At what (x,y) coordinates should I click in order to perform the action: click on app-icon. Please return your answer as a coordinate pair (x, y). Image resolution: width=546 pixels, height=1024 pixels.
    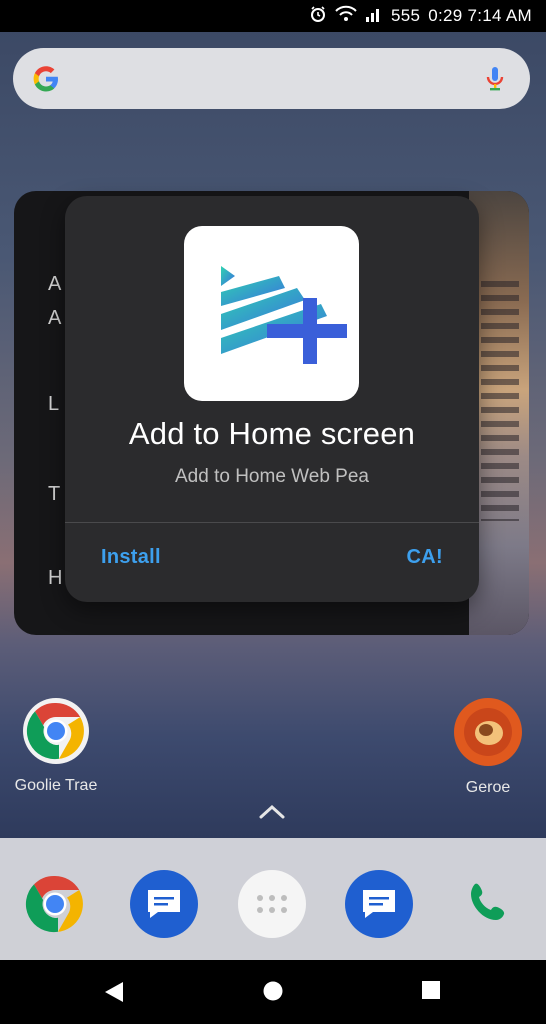
    Looking at the image, I should click on (271, 313).